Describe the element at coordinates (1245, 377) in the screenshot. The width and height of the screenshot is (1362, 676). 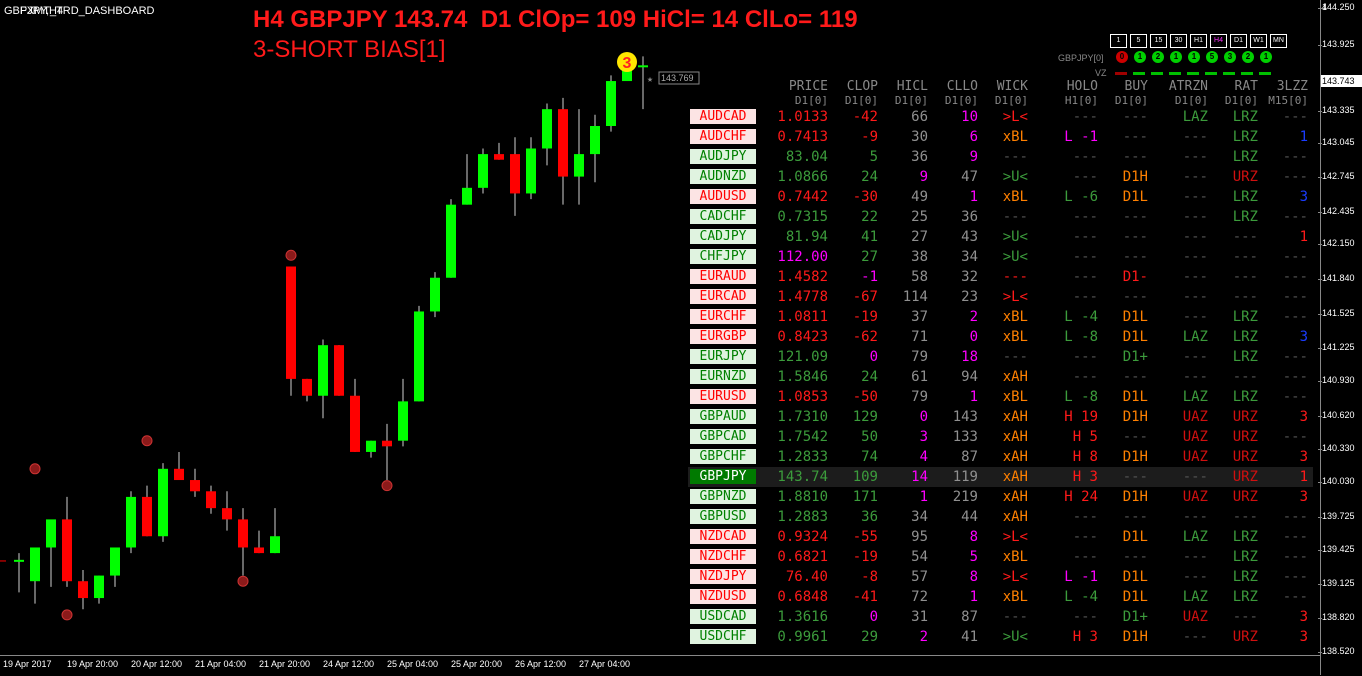
I see `cell-rat: ---` at that location.